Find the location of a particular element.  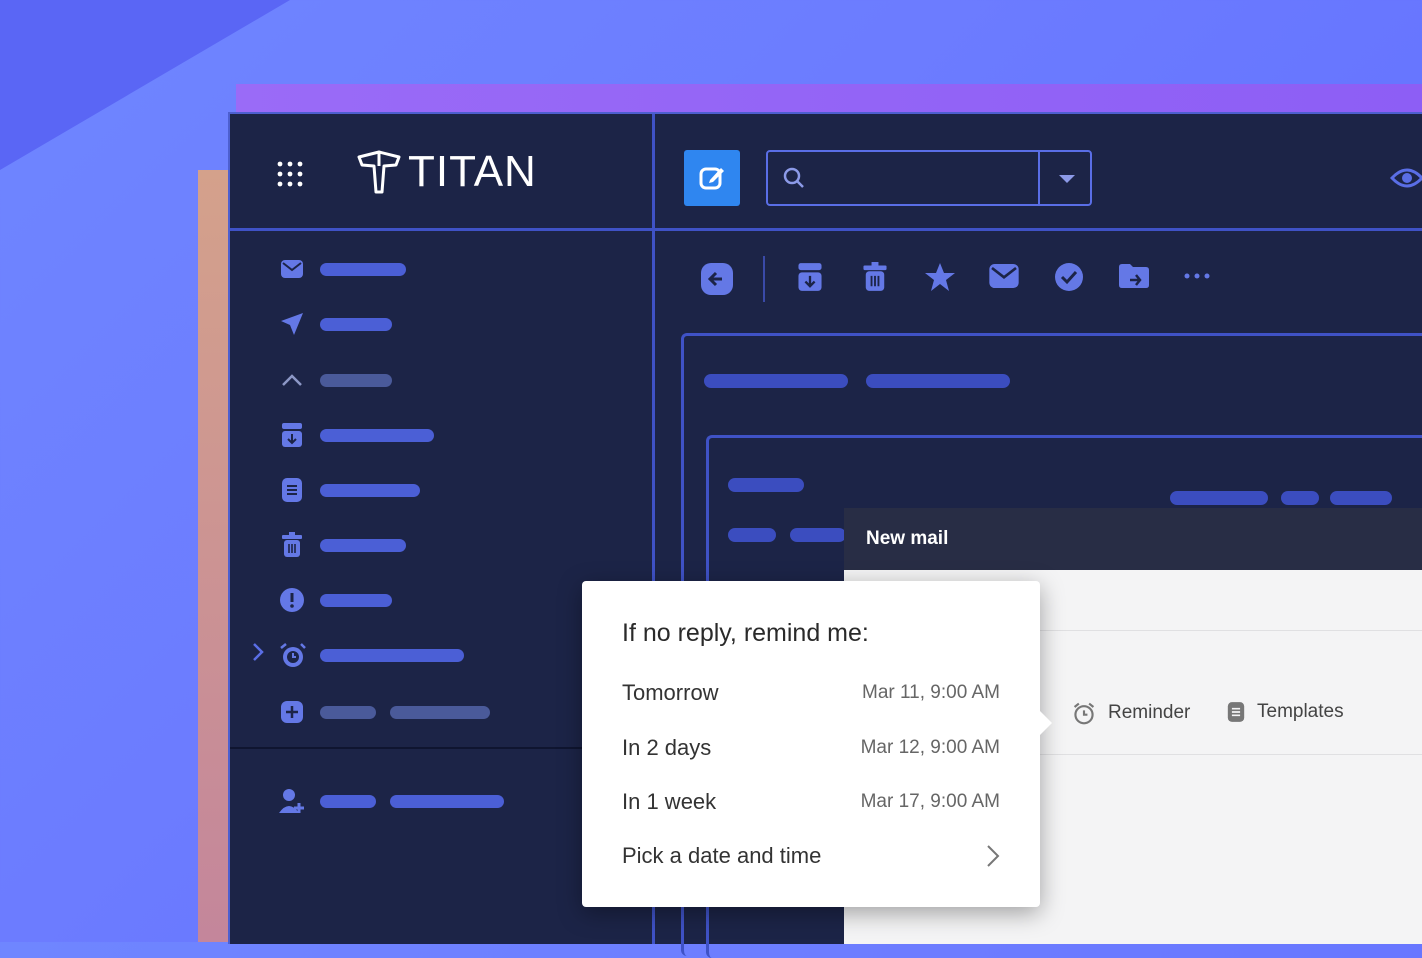

reminder-option-label: In 2 days is located at coordinates (667, 747).